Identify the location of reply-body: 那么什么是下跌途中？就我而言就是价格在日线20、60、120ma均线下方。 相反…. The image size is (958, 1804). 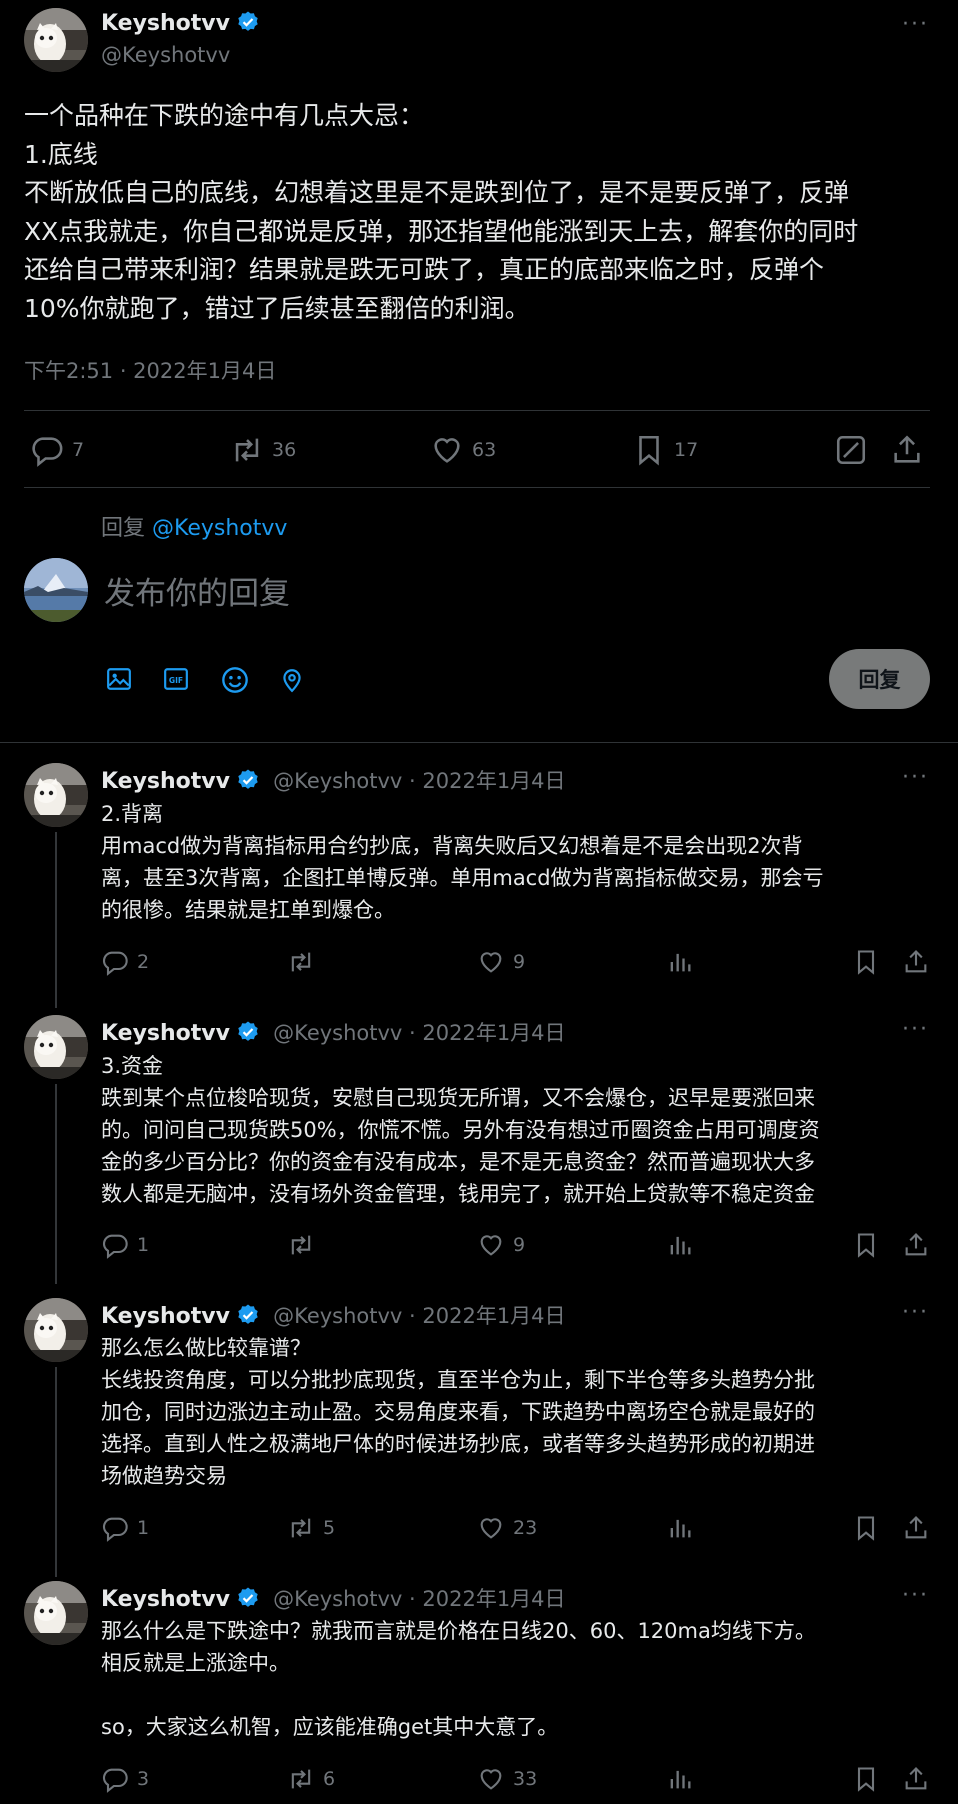
(521, 1679).